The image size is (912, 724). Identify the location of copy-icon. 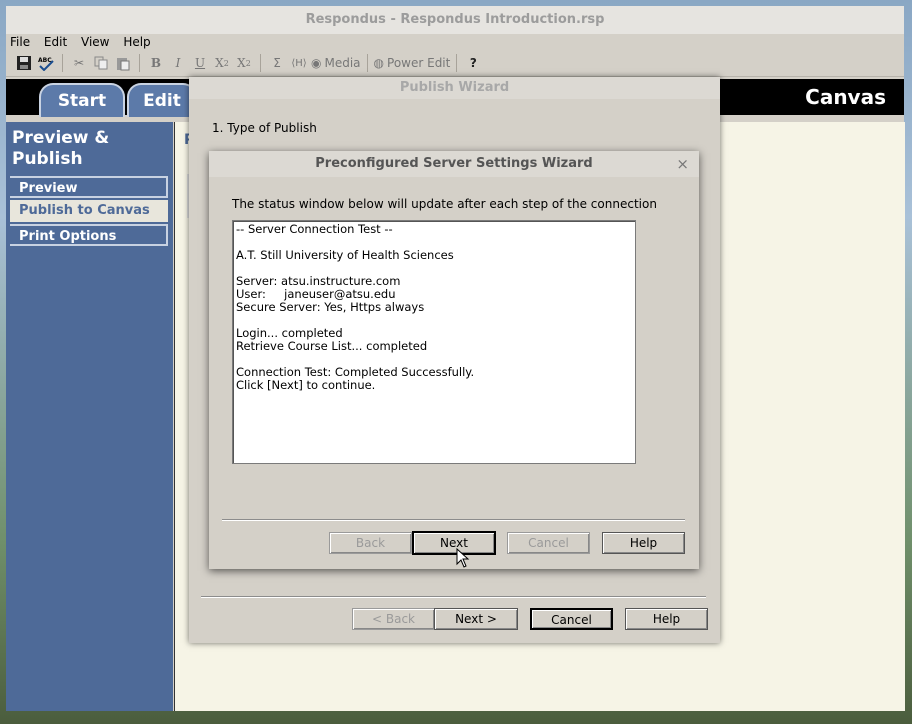
(101, 63).